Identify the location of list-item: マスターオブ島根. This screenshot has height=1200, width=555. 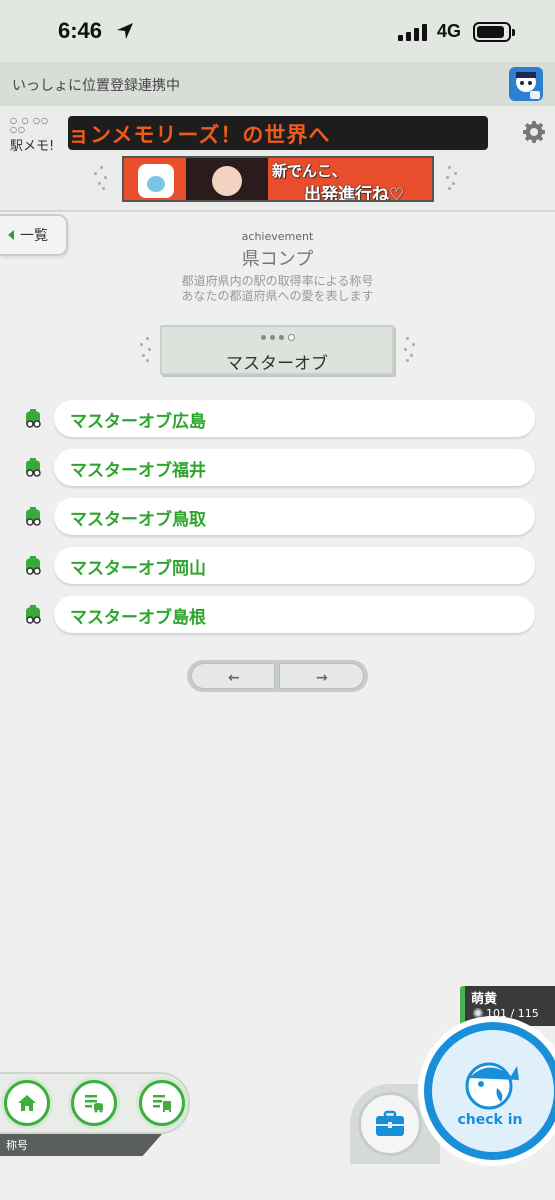
(277, 615).